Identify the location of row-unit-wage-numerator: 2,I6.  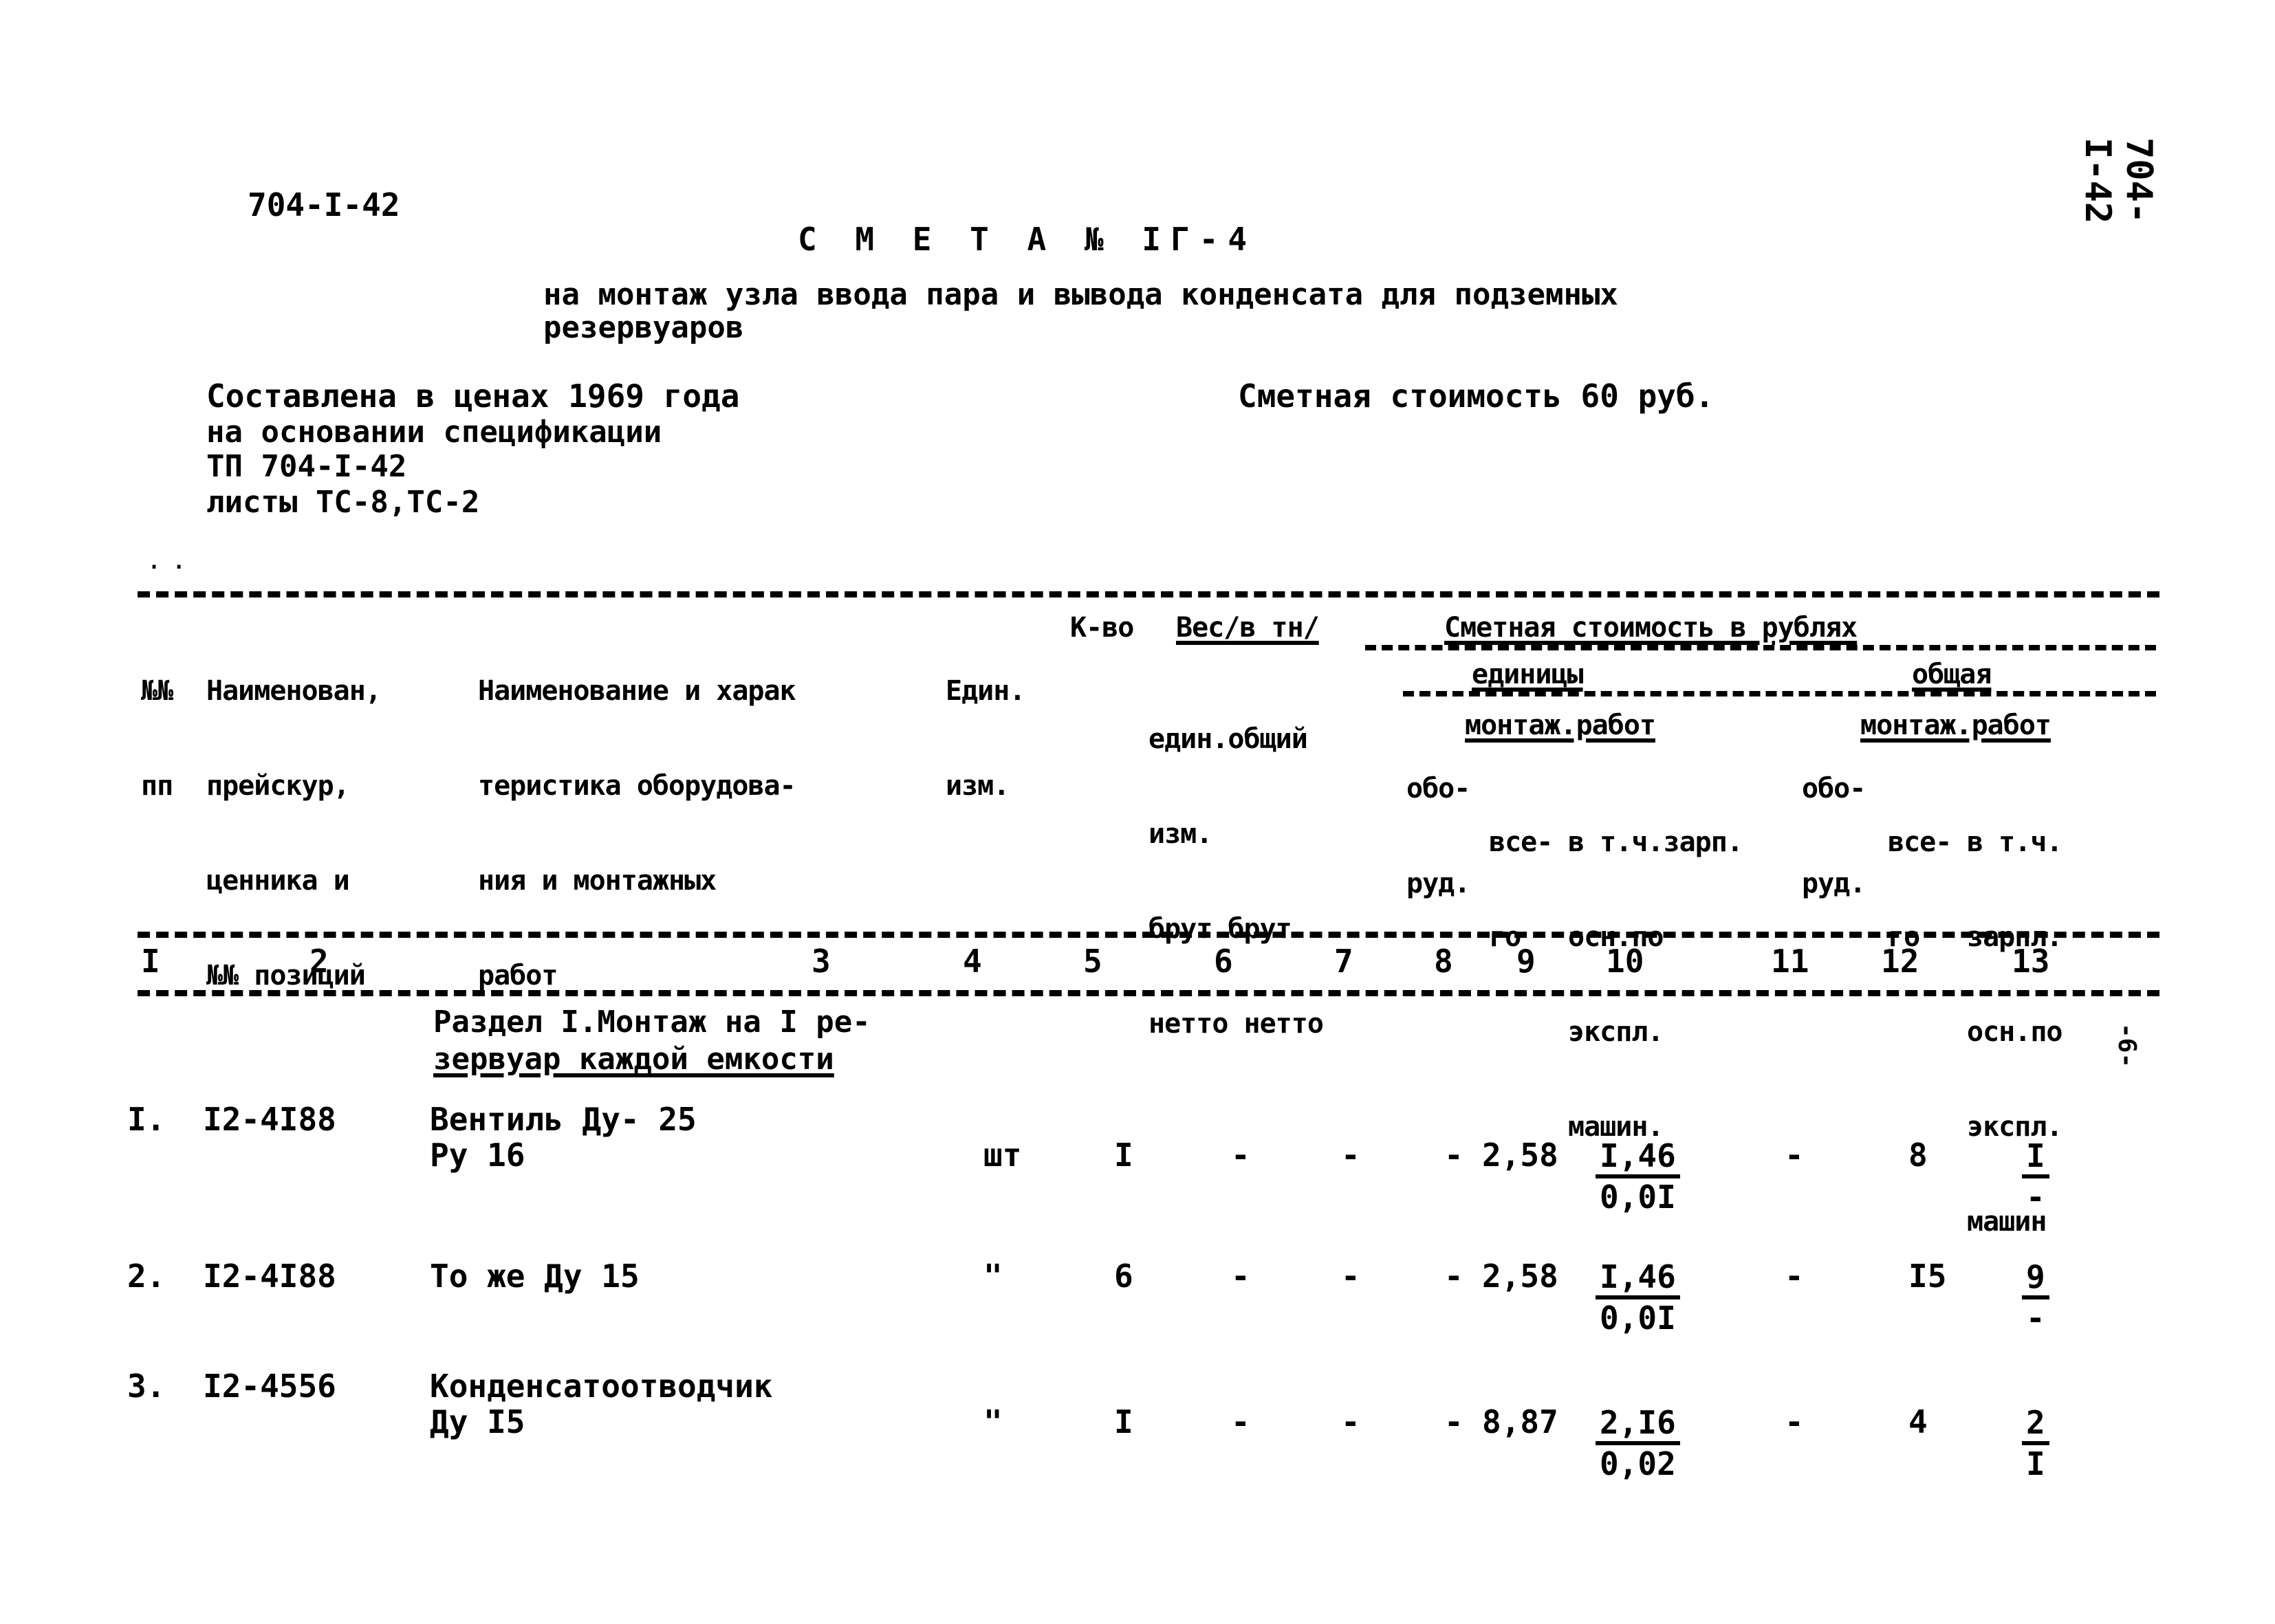
(1638, 1424).